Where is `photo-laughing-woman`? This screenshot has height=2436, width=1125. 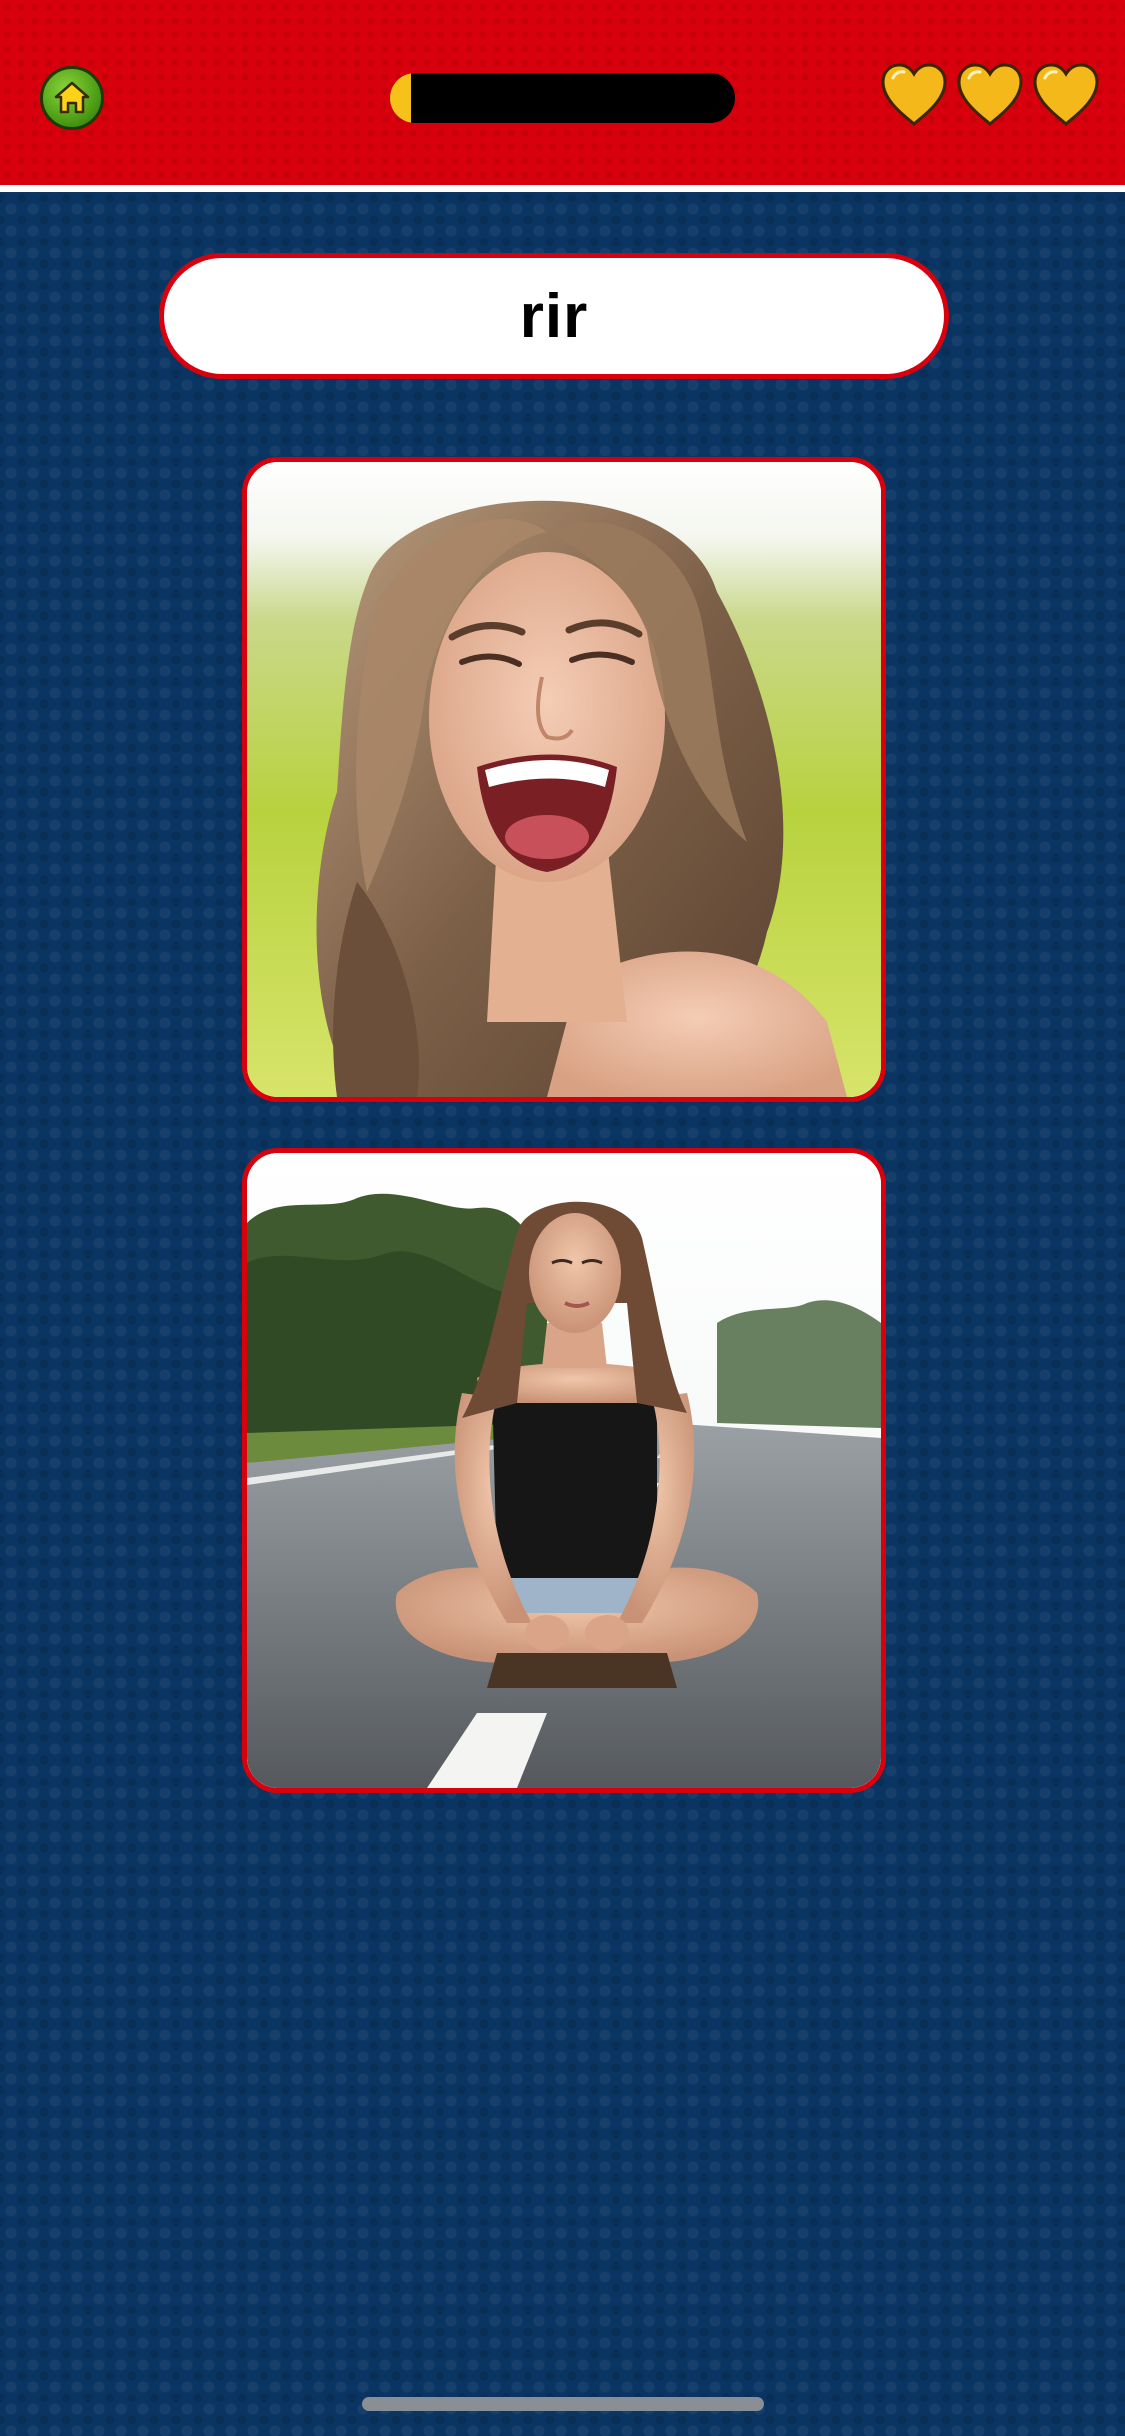 photo-laughing-woman is located at coordinates (564, 779).